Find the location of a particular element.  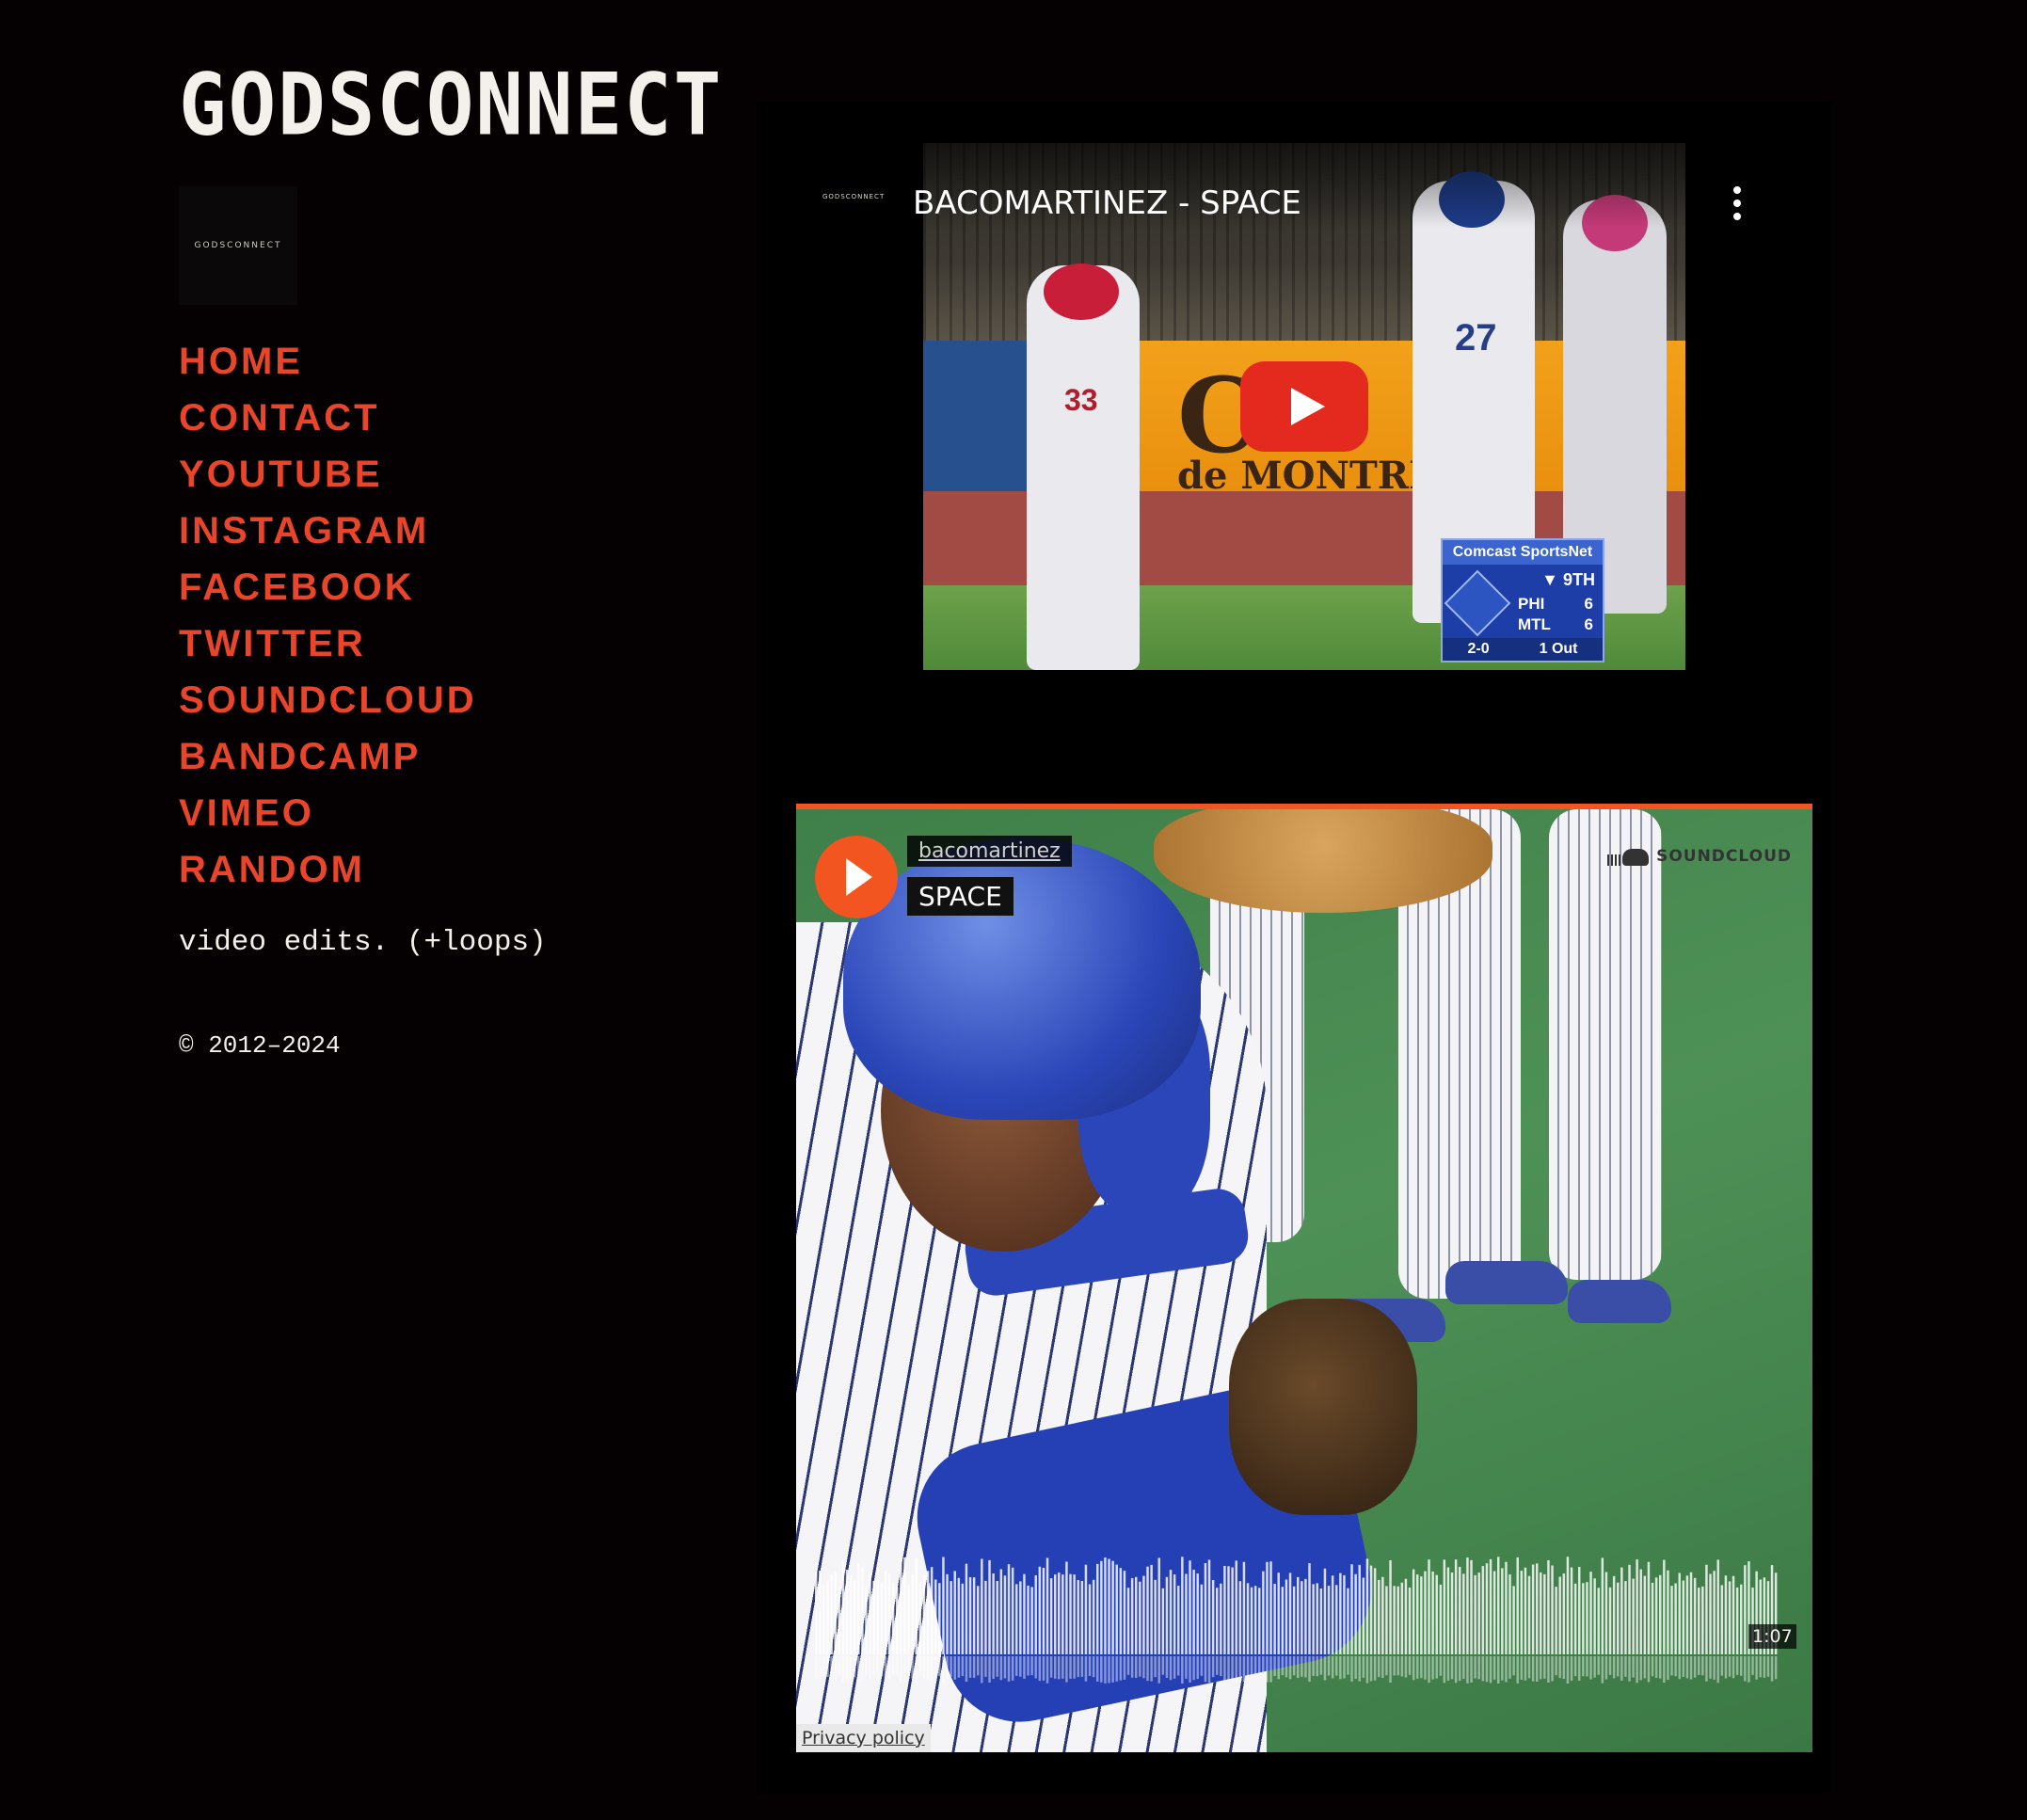

nav-link-youtube: YOUTUBE is located at coordinates (281, 475).